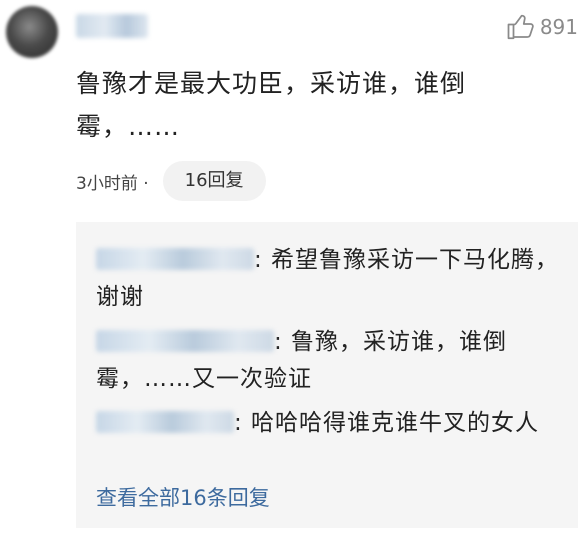 Image resolution: width=584 pixels, height=534 pixels. I want to click on avatar, so click(32, 32).